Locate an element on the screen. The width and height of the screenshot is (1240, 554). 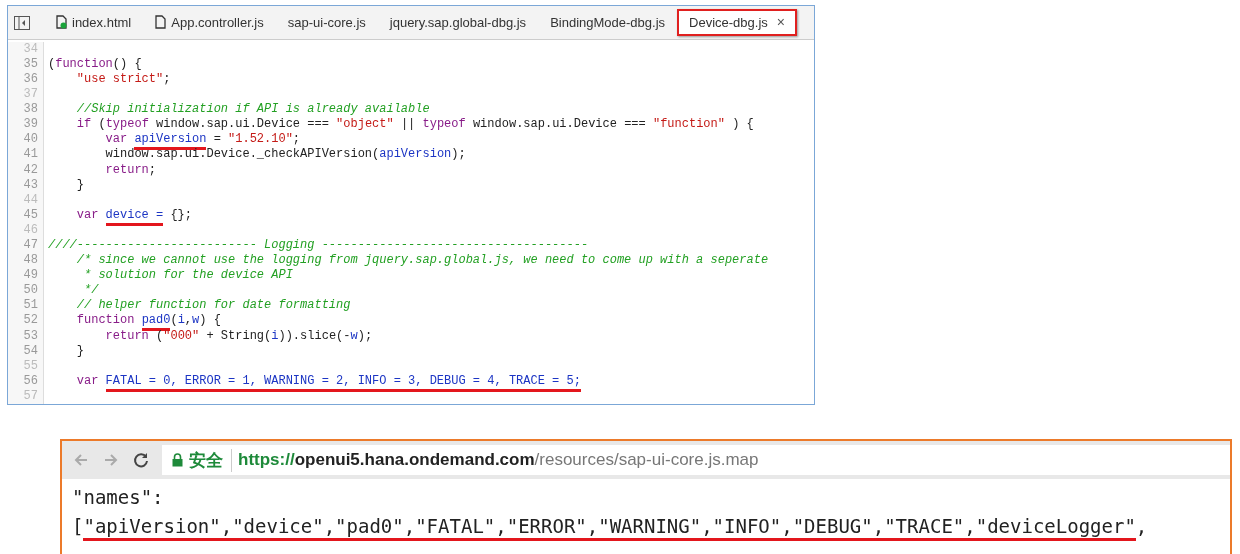
json-line: ["apiVersion","device","pad0","FATAL","ERROR","WARNING","INFO","DEBUG","TRACE","deviceLogger", is located at coordinates (651, 526).